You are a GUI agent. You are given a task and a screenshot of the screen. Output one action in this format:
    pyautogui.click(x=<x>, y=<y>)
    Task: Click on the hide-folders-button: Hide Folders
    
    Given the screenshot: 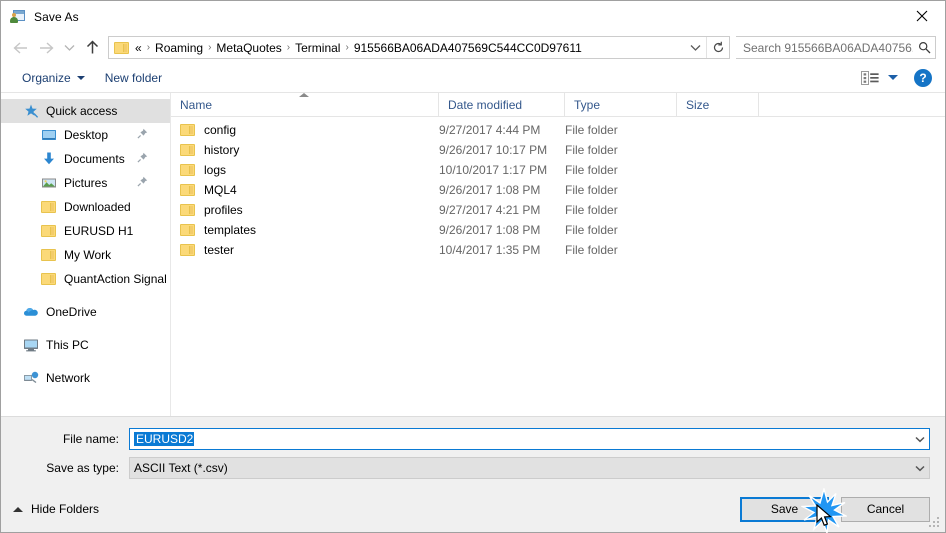 What is the action you would take?
    pyautogui.click(x=56, y=509)
    